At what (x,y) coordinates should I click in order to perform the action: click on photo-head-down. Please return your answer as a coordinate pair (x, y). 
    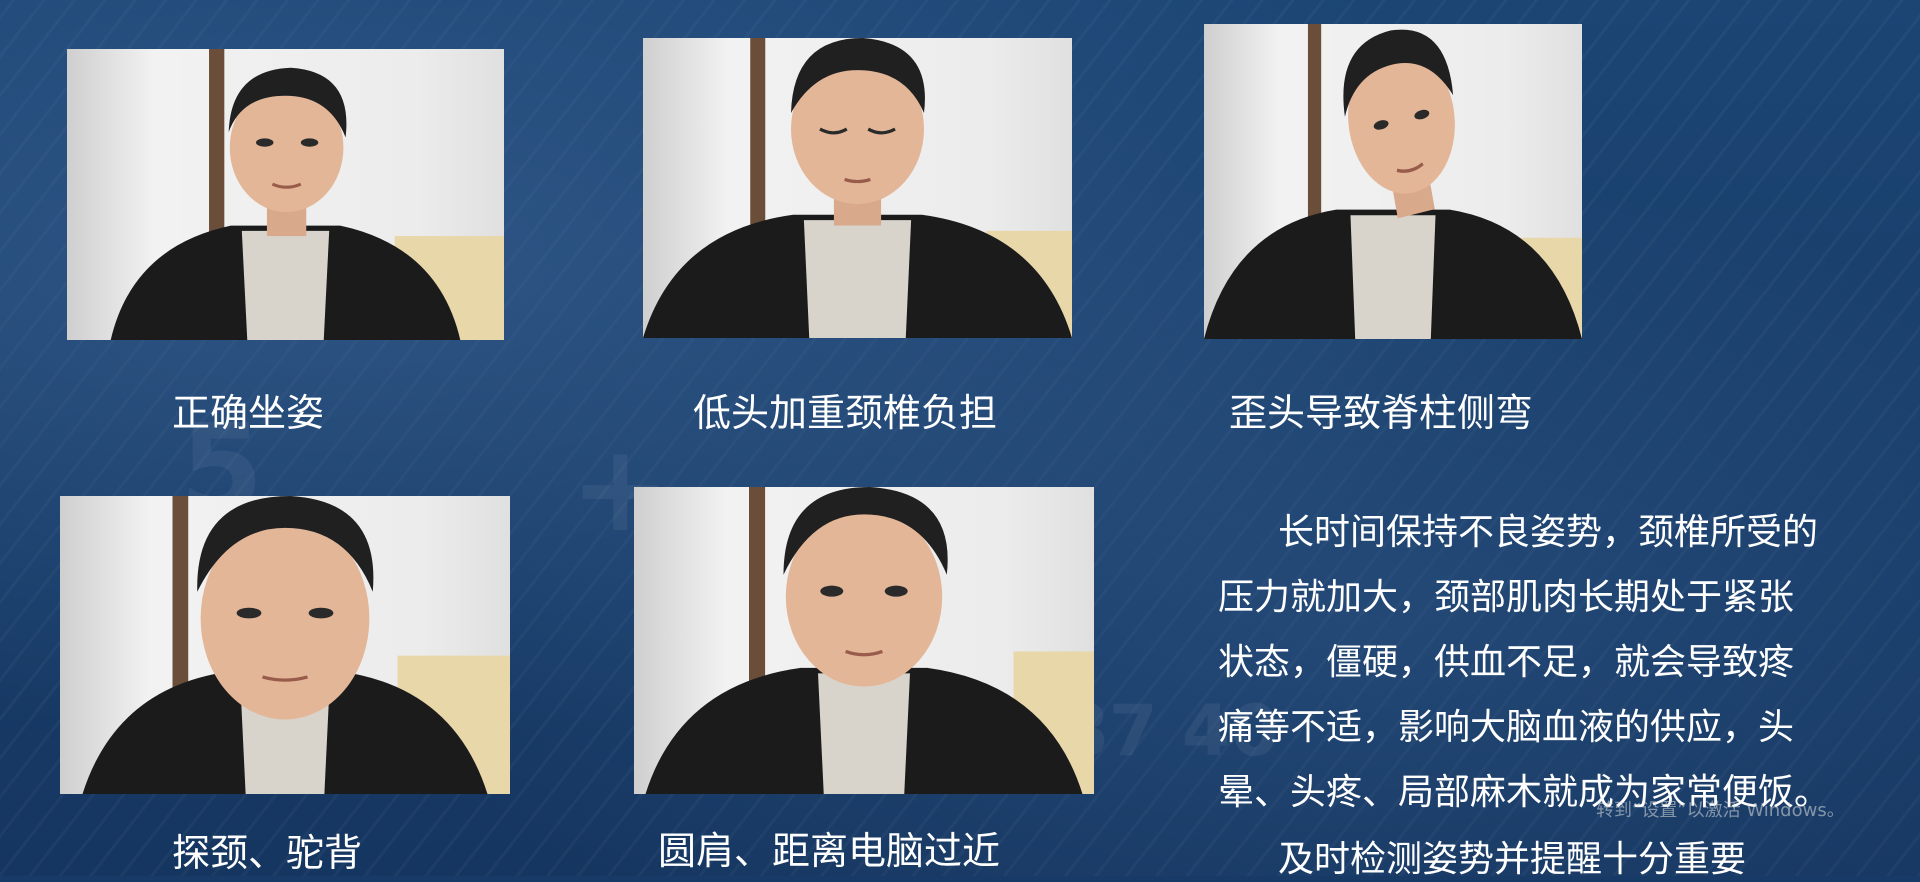
    Looking at the image, I should click on (857, 188).